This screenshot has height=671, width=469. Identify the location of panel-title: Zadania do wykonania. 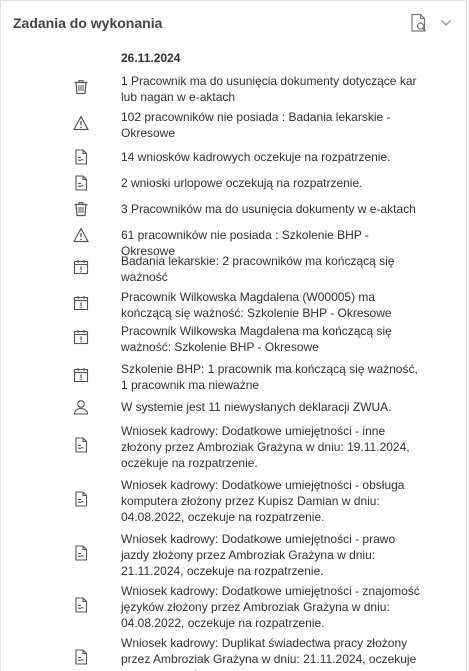
(88, 23).